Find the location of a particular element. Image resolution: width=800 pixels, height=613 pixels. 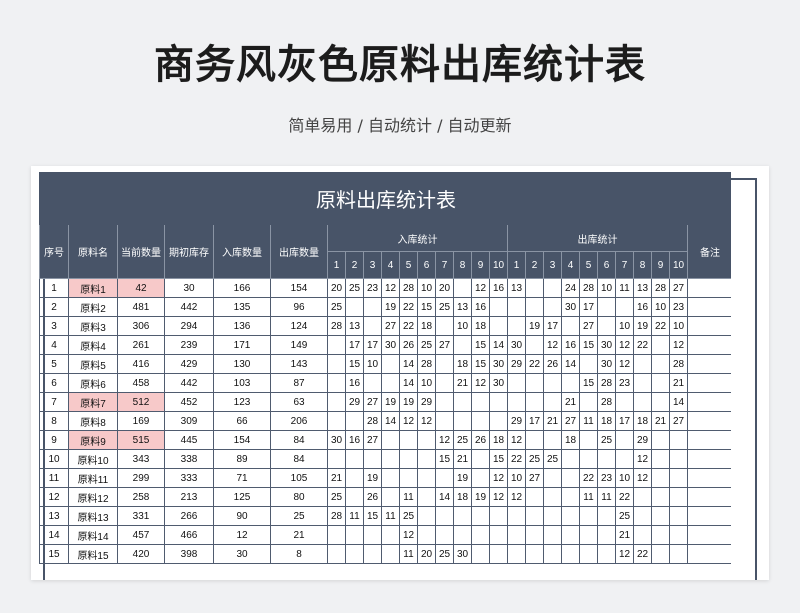

cell-out-day: 30 is located at coordinates (606, 345).